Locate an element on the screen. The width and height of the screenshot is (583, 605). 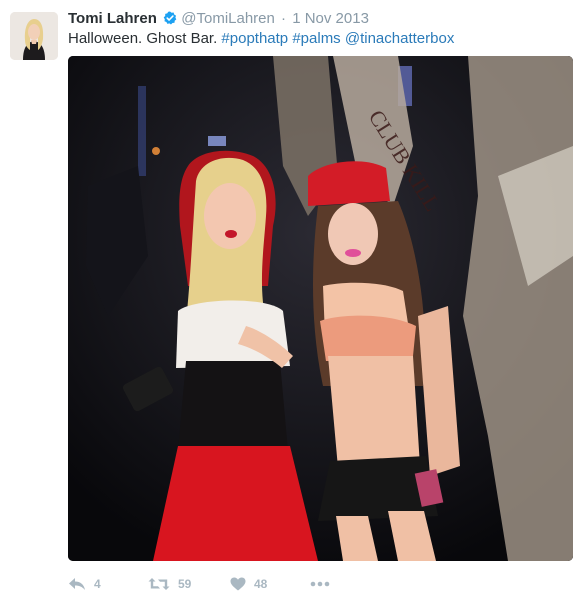
reply-button: 4 is located at coordinates (108, 584).